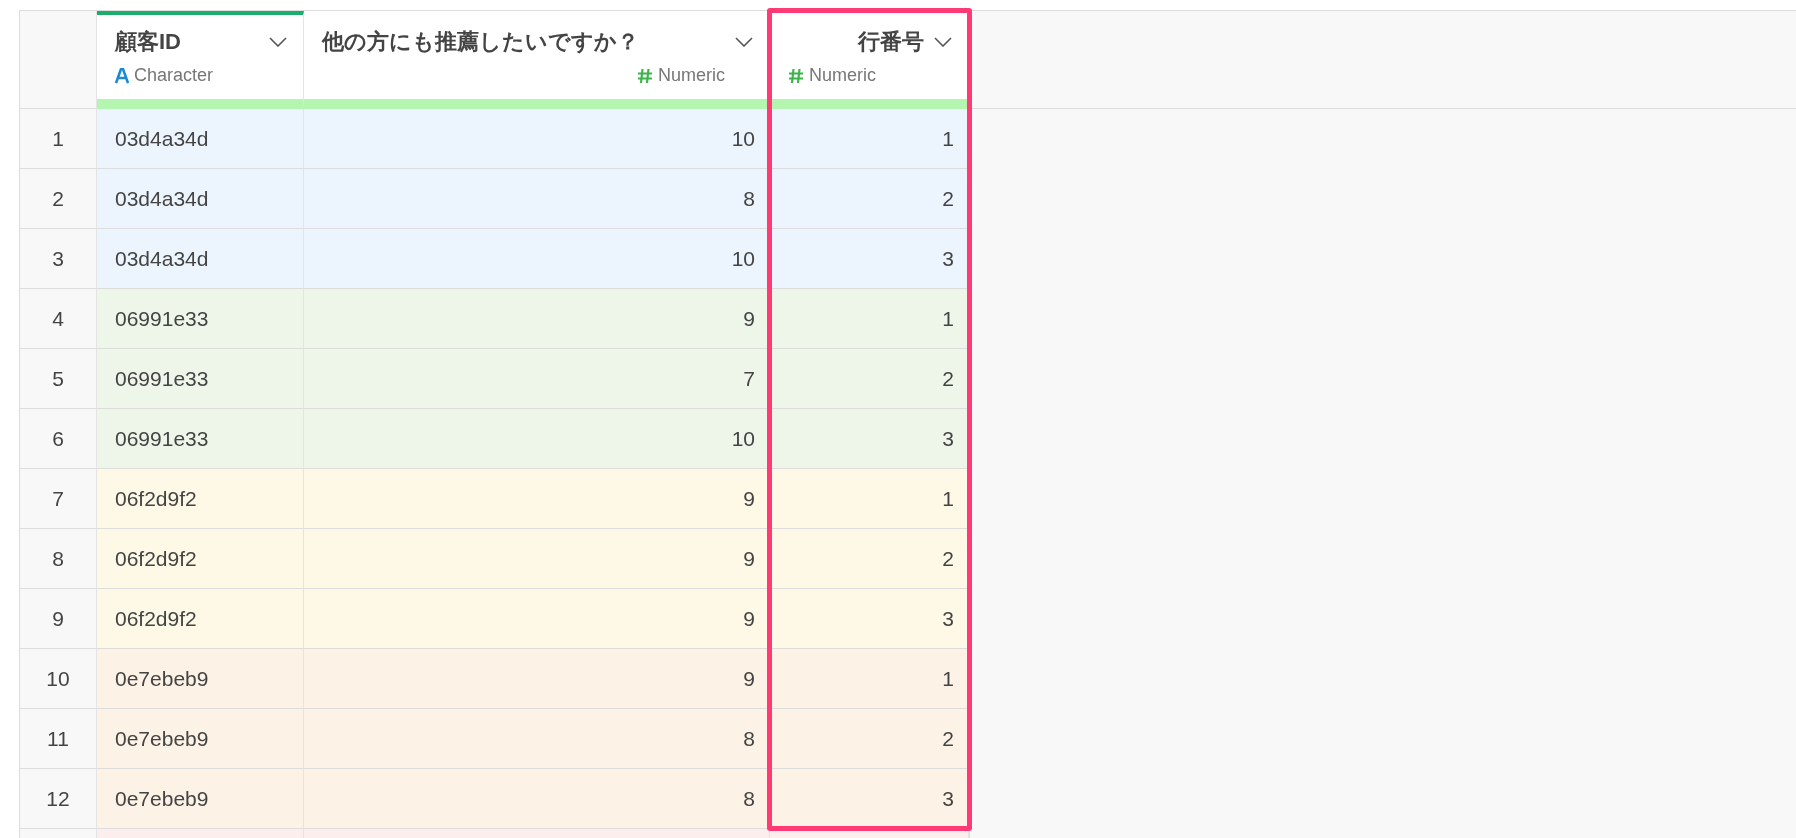  What do you see at coordinates (58, 199) in the screenshot?
I see `row-number: 2` at bounding box center [58, 199].